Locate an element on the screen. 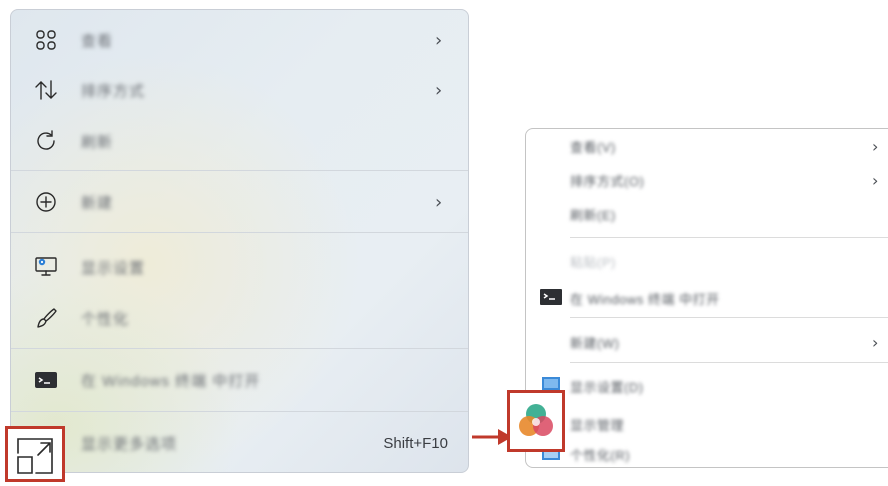  classic-item-label: 显示管理 is located at coordinates (597, 425).